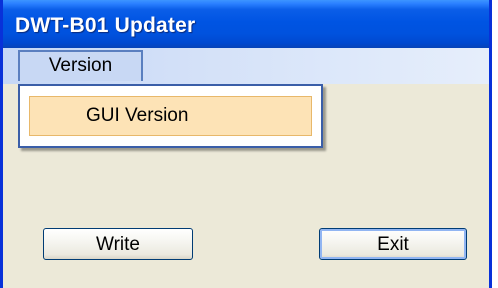  Describe the element at coordinates (80, 65) in the screenshot. I see `menu-version: Version` at that location.